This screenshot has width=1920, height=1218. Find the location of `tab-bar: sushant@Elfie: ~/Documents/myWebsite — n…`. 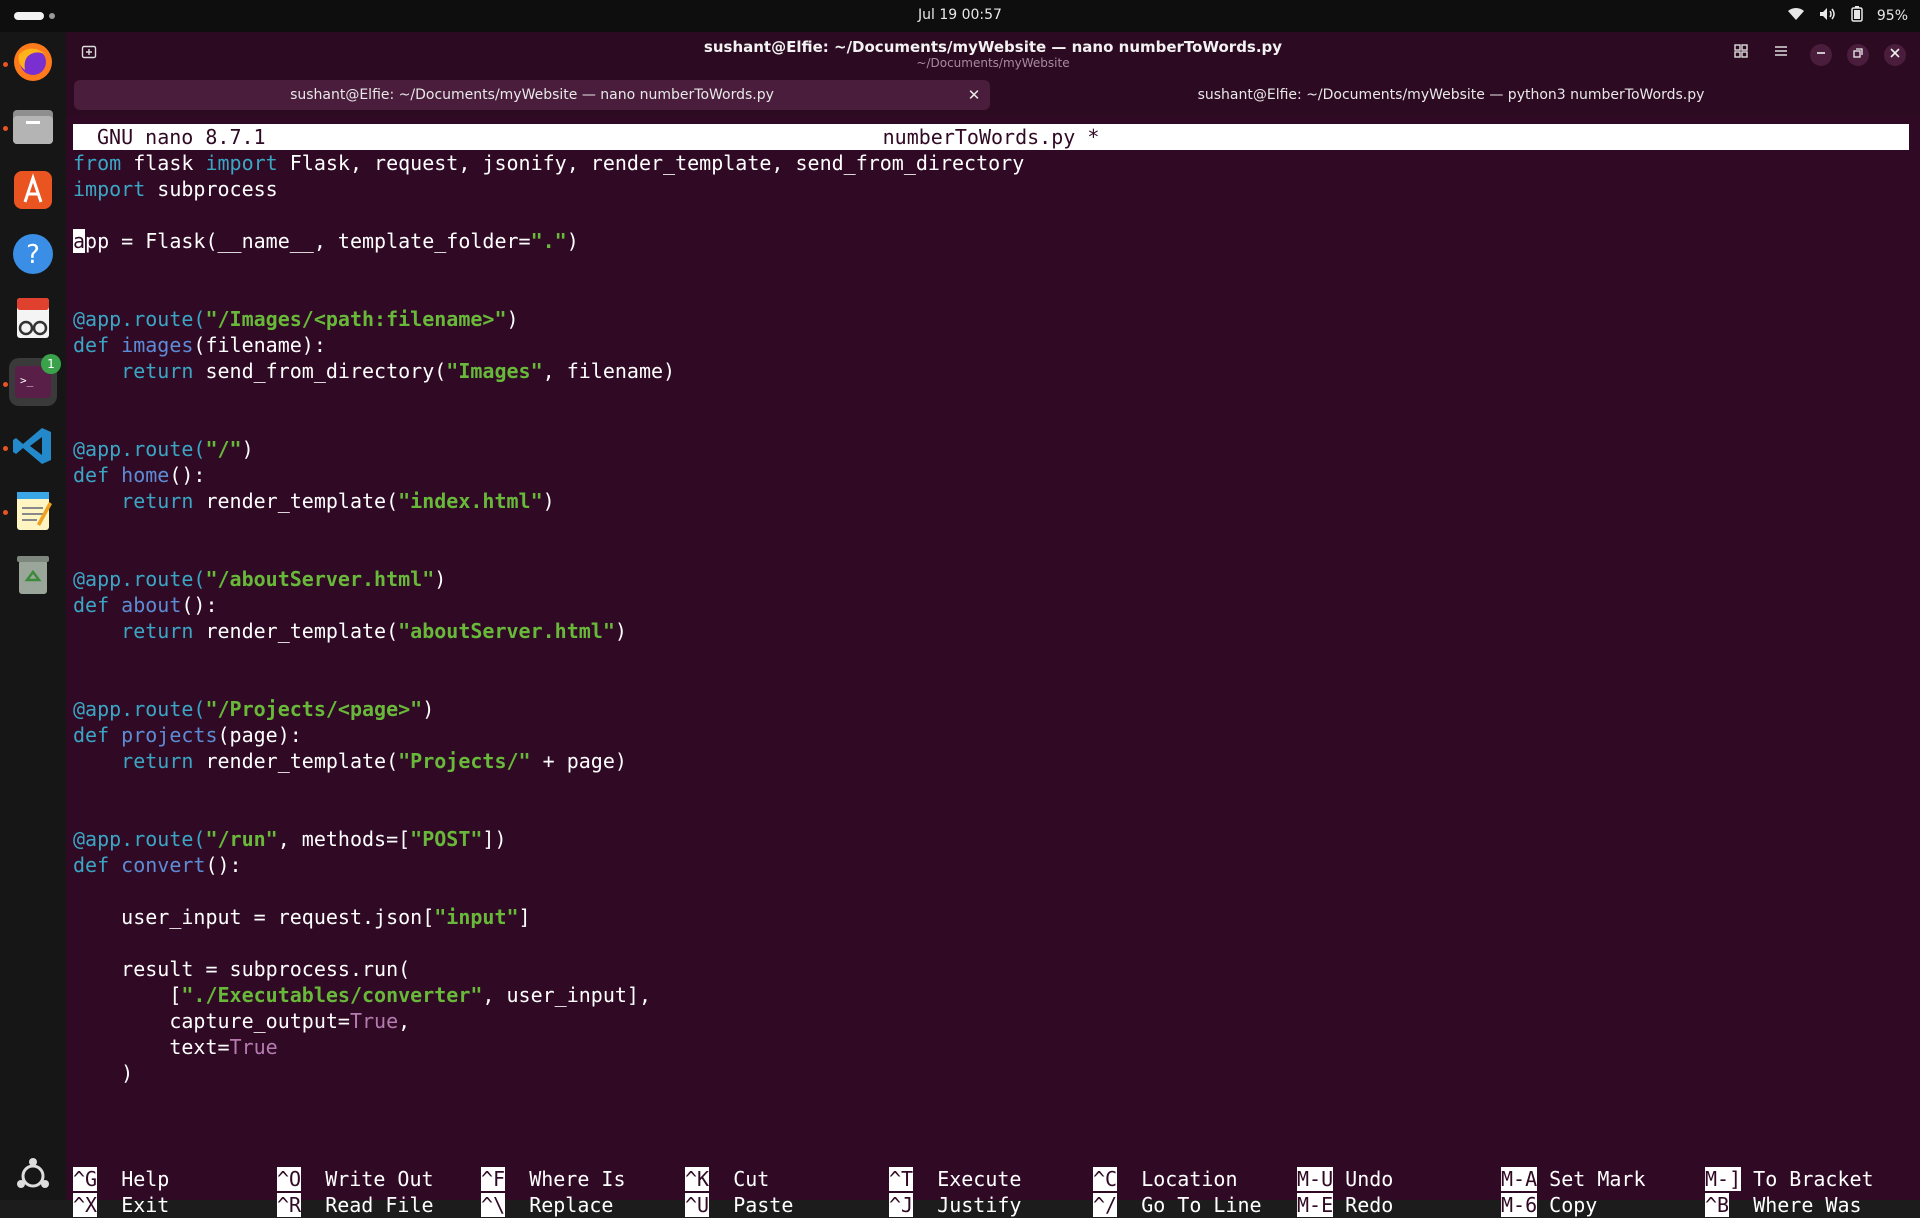

tab-bar: sushant@Elfie: ~/Documents/myWebsite — n… is located at coordinates (993, 96).